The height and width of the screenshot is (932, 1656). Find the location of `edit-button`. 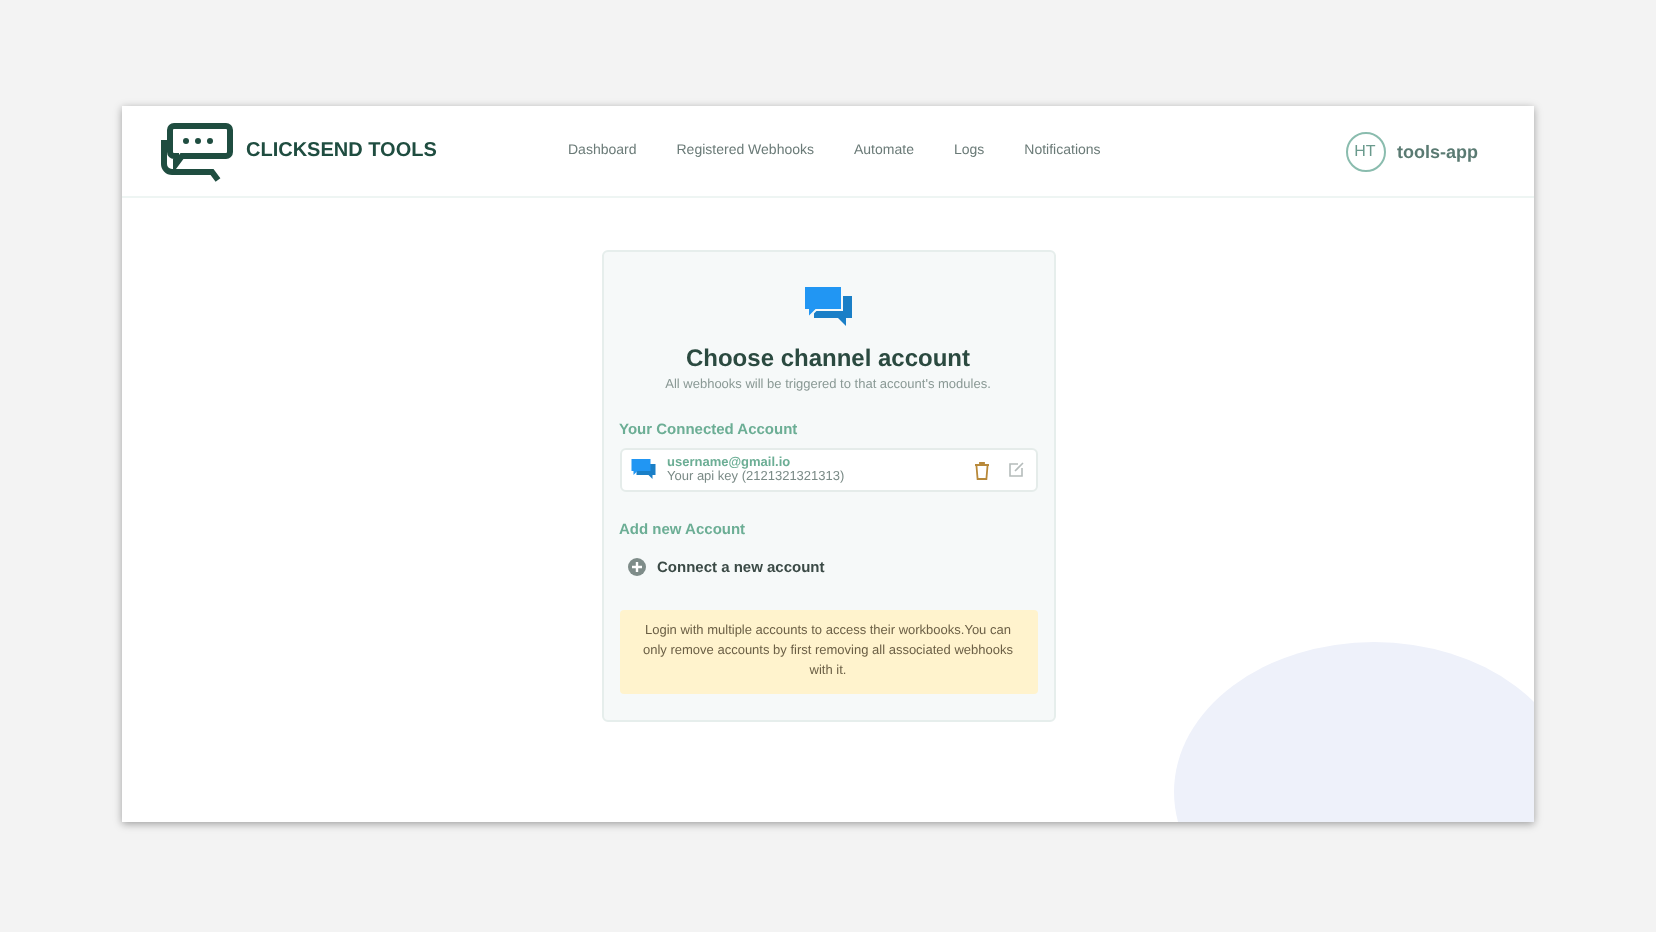

edit-button is located at coordinates (1015, 470).